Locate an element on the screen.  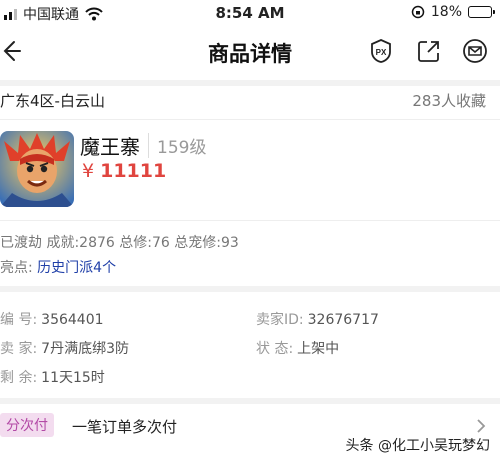
px-badge-icon: PX is located at coordinates (381, 51).